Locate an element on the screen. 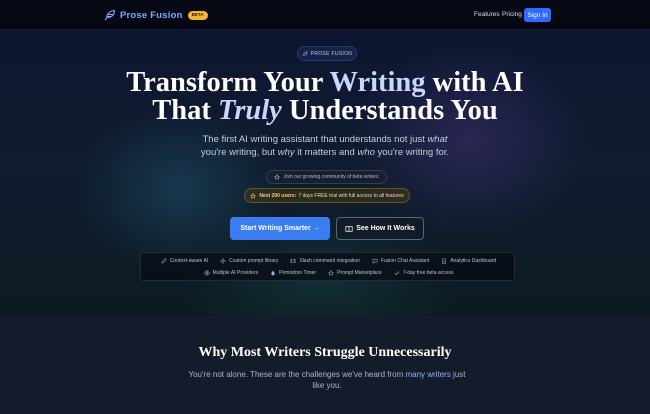  brand-pill: PROSE FUSION is located at coordinates (327, 53).